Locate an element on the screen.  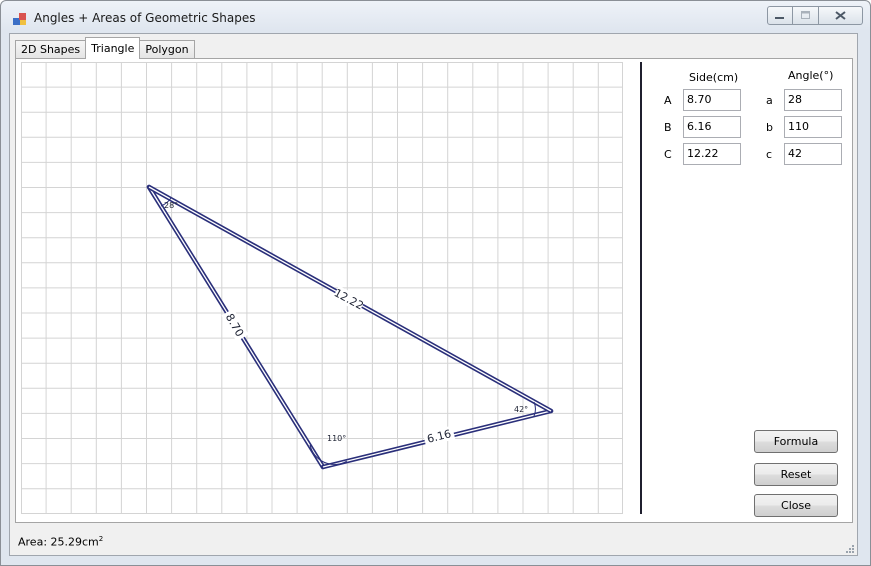
minimize-button is located at coordinates (780, 15).